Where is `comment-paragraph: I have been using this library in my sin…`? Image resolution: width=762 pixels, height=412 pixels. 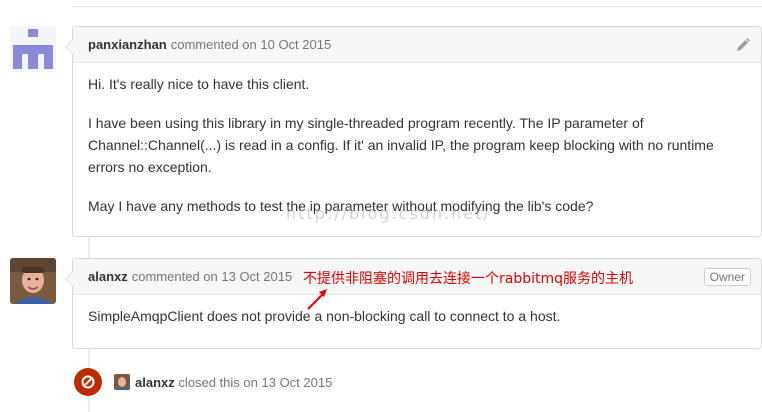 comment-paragraph: I have been using this library in my sin… is located at coordinates (401, 145).